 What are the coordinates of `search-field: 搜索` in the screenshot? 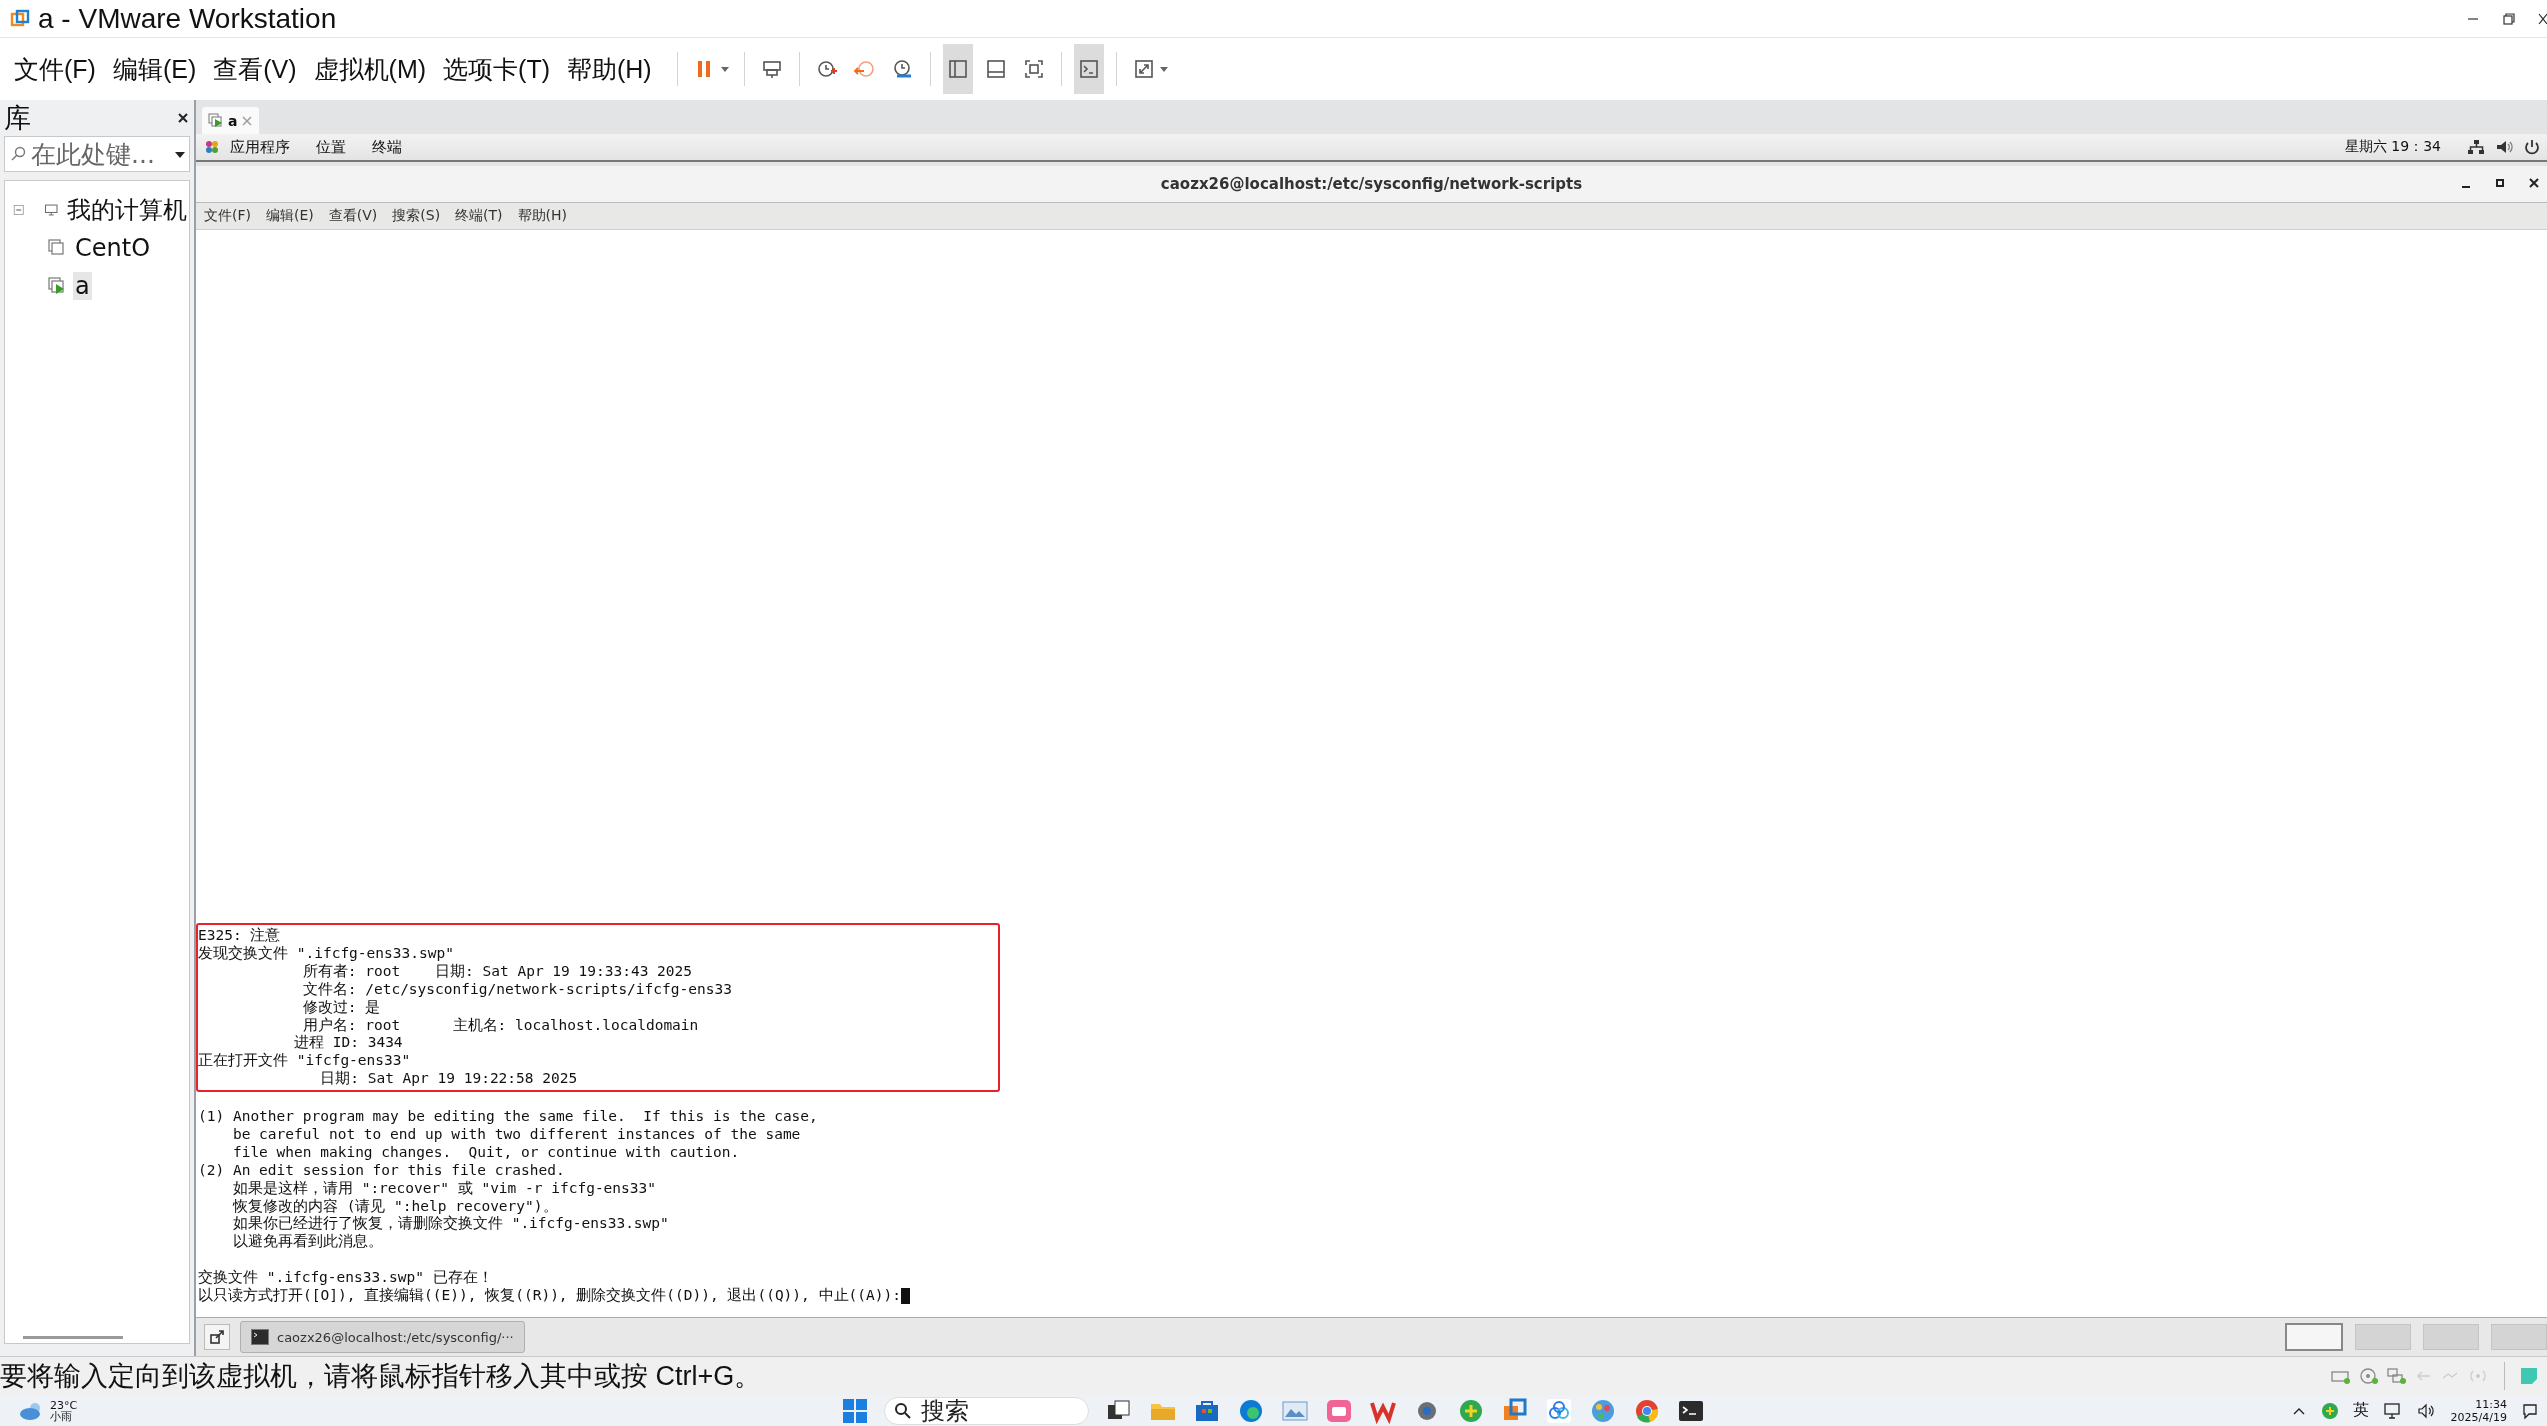 It's located at (986, 1410).